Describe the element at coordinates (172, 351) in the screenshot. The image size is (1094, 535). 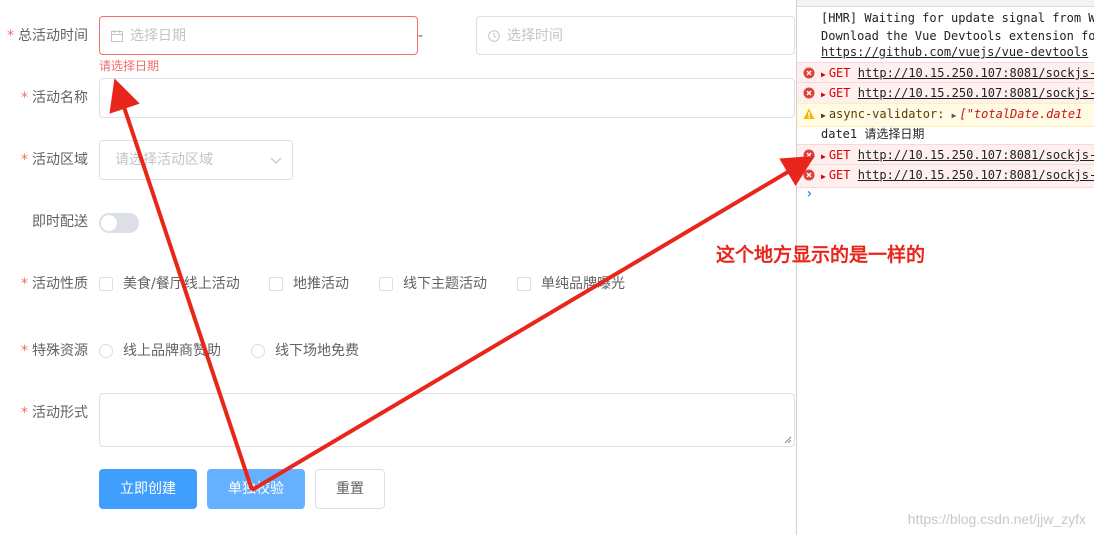
I see `resource-option-1-label: 线上品牌商赞助` at that location.